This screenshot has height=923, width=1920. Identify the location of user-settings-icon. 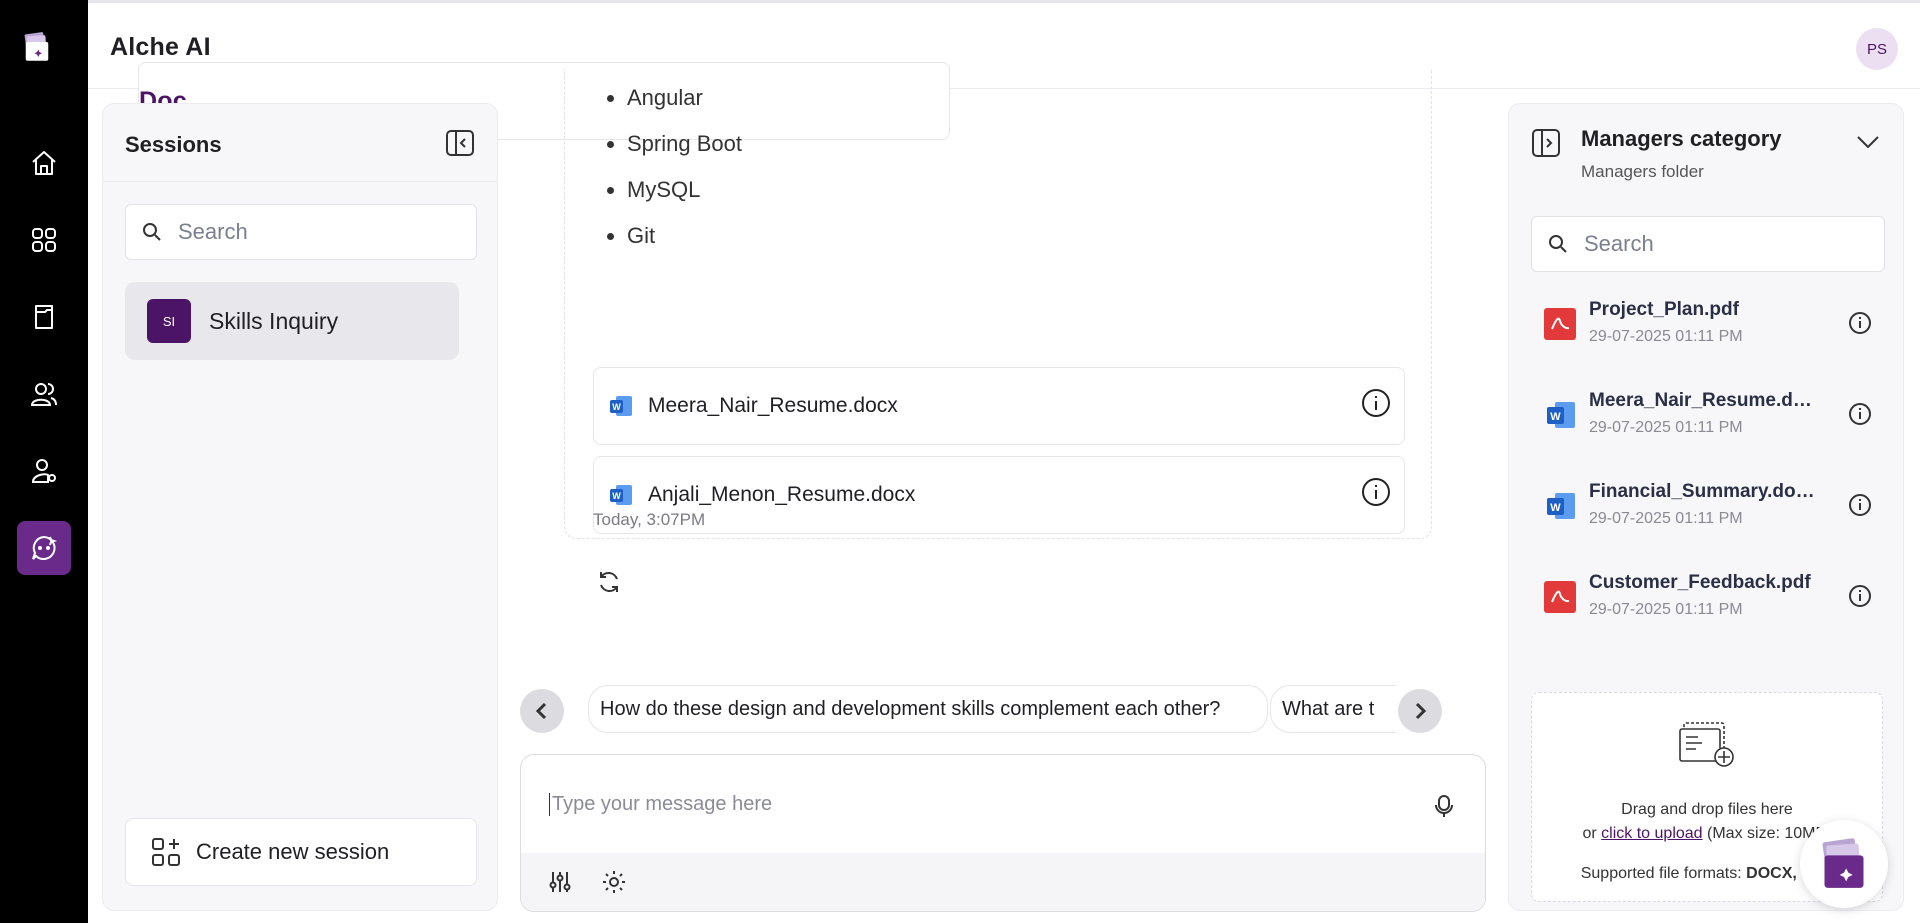
(43, 471).